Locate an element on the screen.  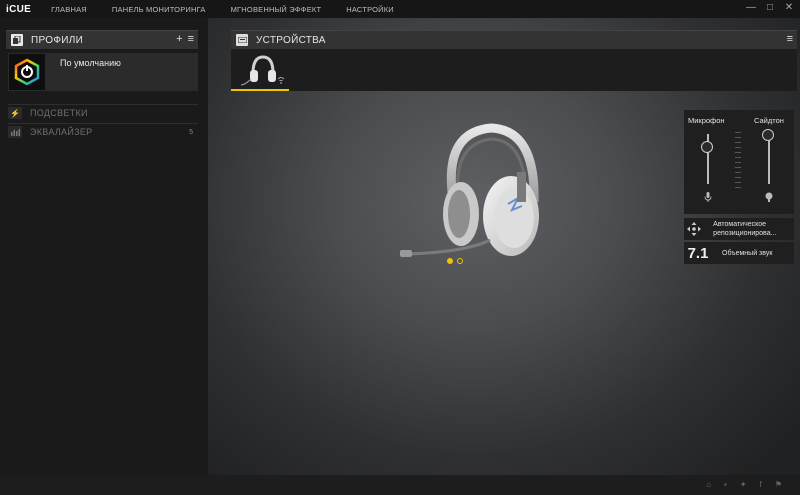
devices-title: УСТРОЙСТВА is located at coordinates (291, 40).